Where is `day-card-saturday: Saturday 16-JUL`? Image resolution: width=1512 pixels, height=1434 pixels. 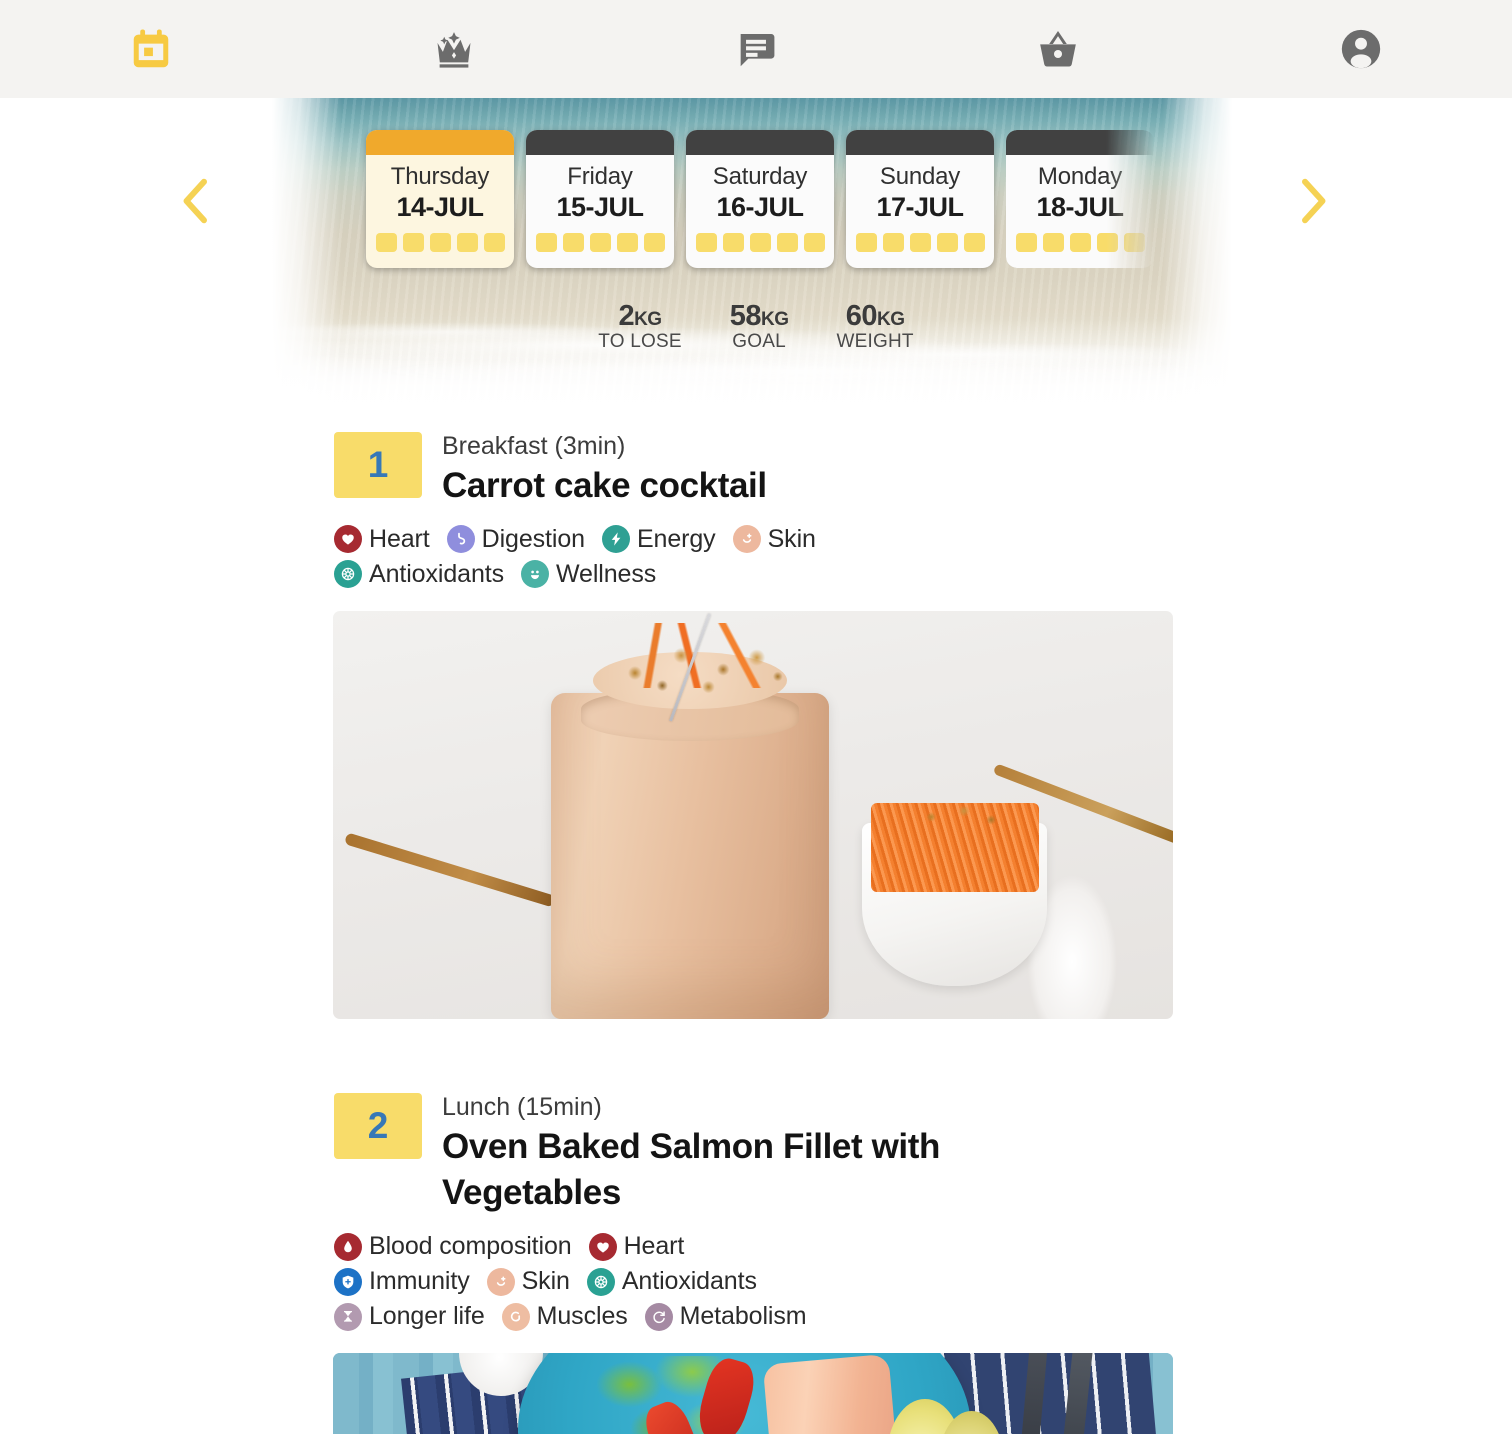 day-card-saturday: Saturday 16-JUL is located at coordinates (760, 199).